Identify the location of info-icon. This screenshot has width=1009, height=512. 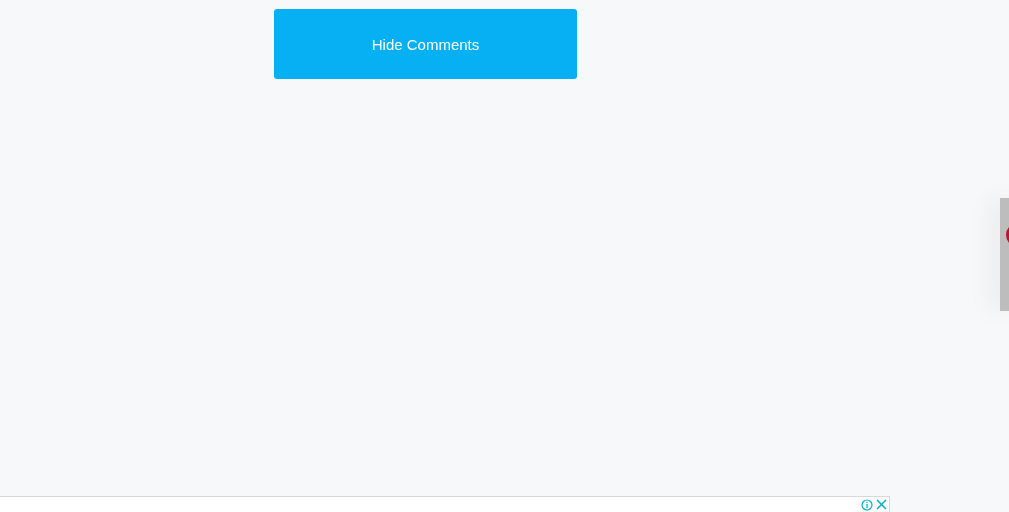
(867, 504).